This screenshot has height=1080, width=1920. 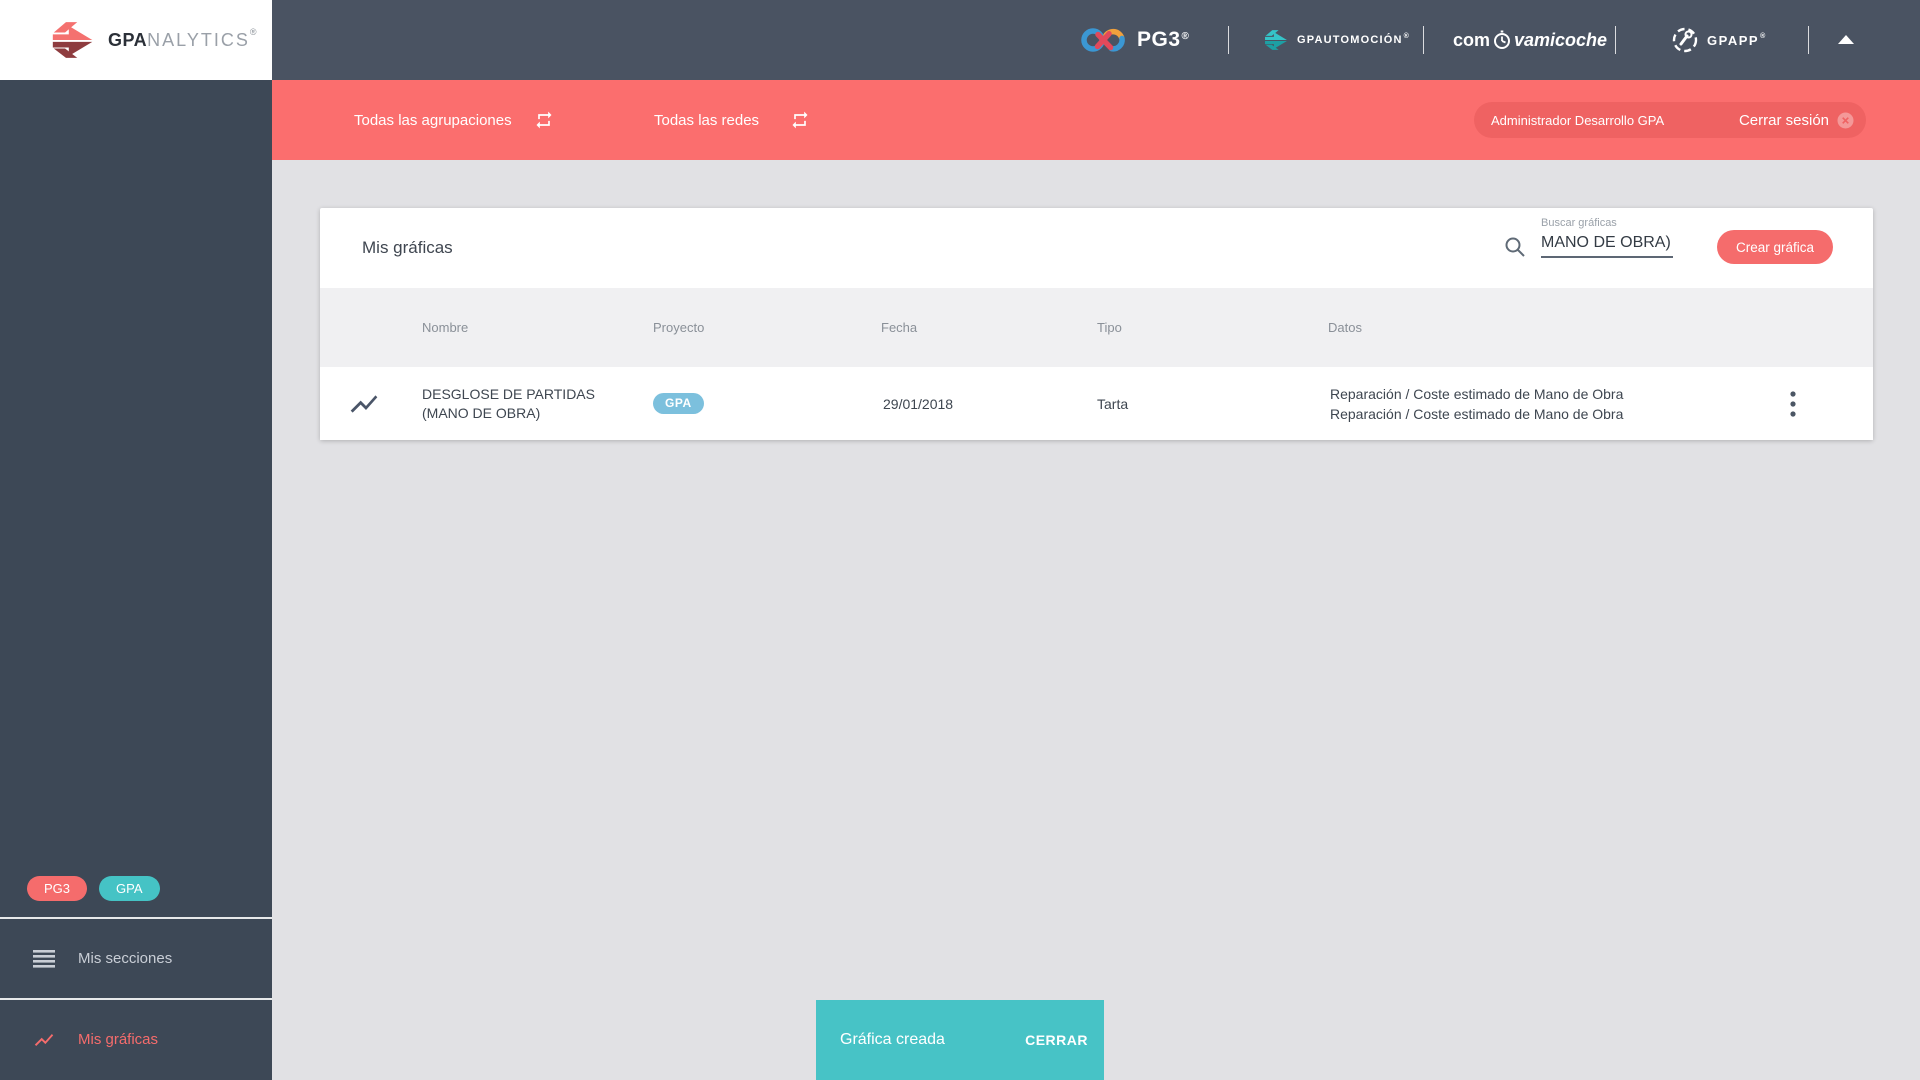 I want to click on collapse-header-button, so click(x=1846, y=40).